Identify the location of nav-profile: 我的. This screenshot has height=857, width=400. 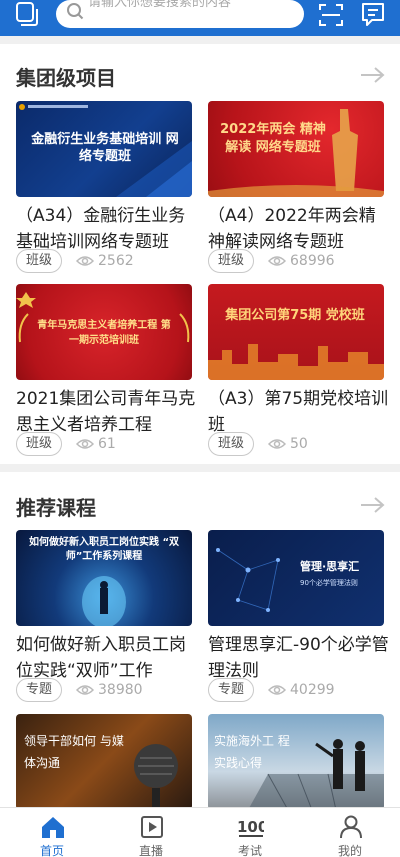
(350, 834).